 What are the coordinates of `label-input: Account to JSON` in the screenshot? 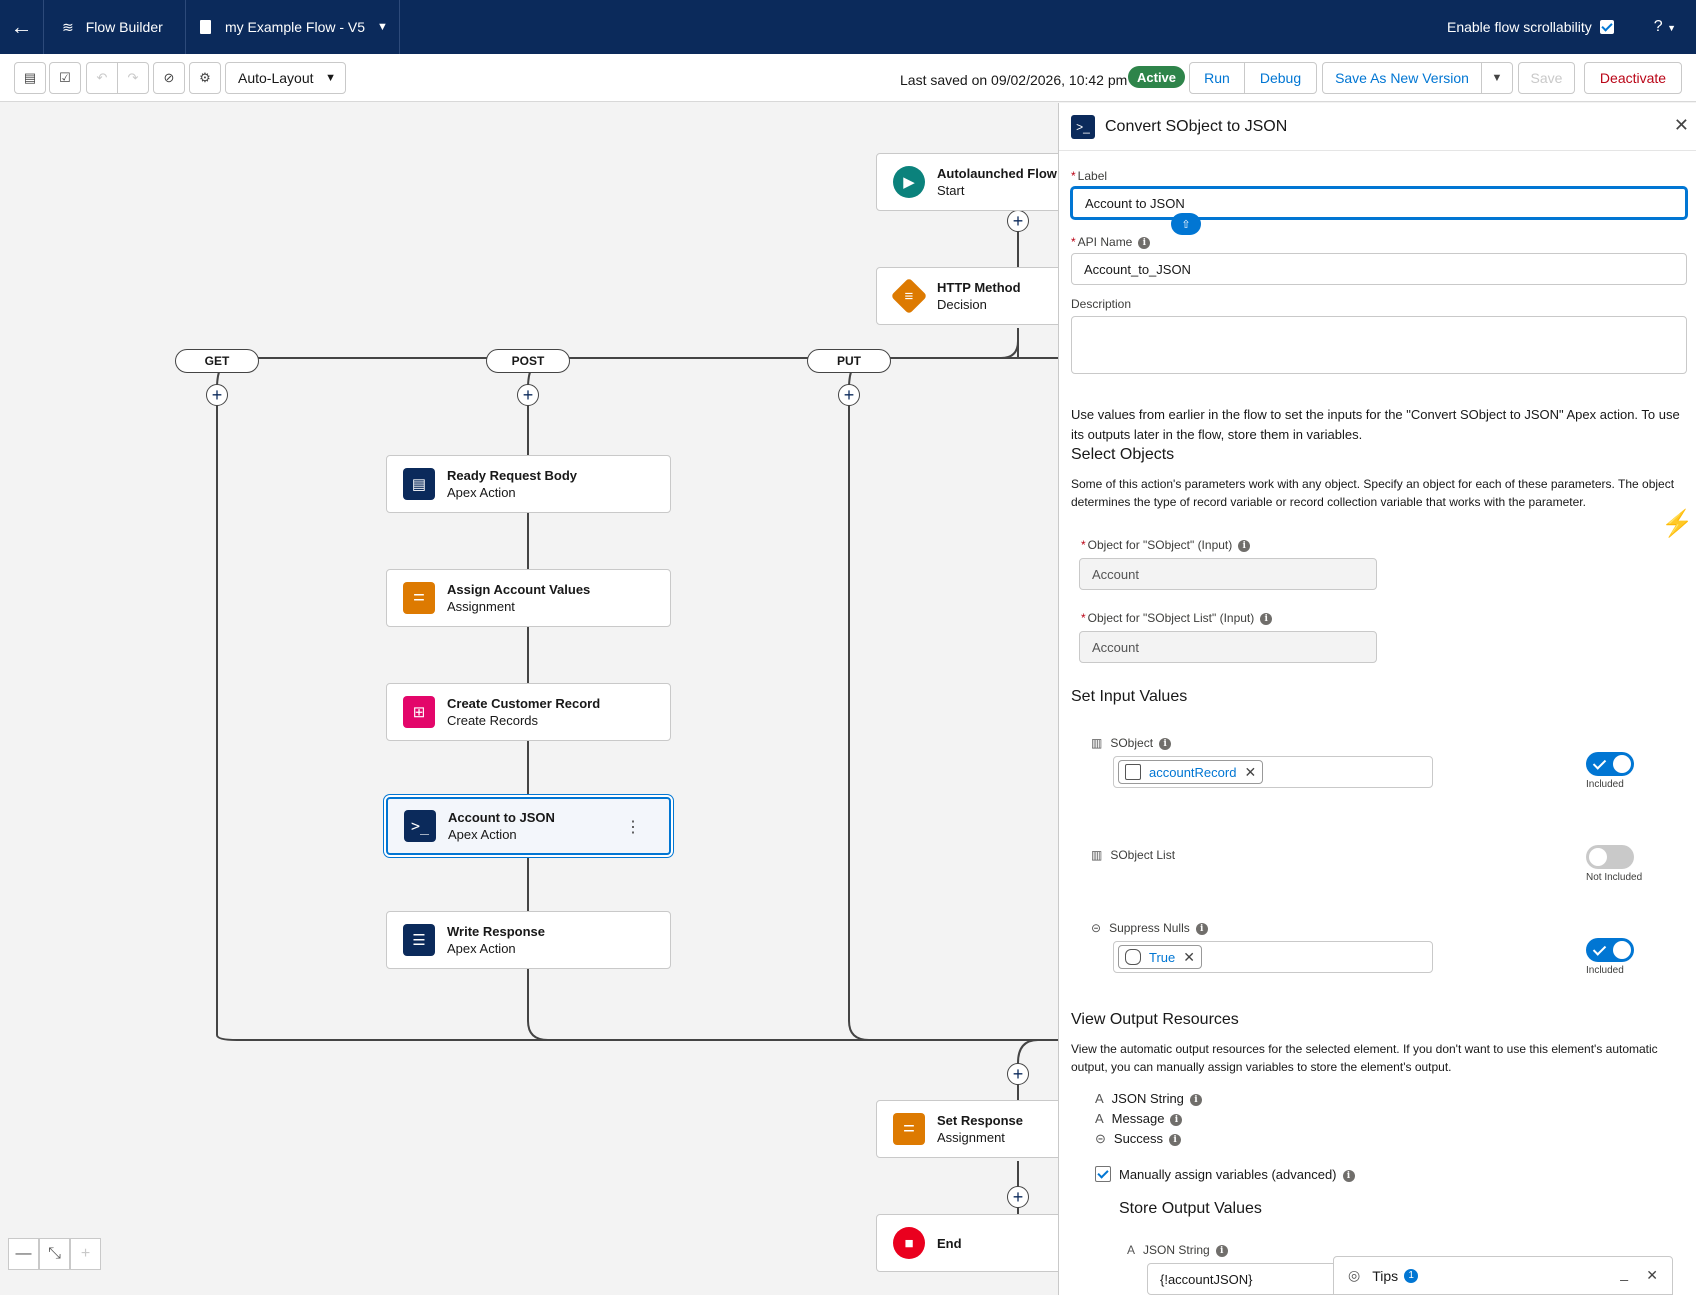 It's located at (1379, 203).